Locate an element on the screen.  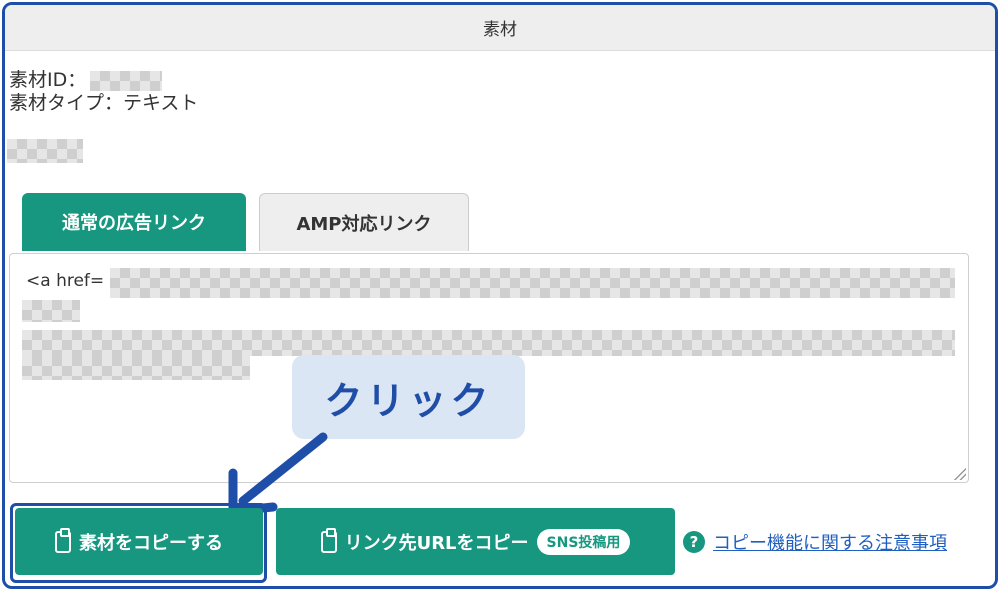
panel-title: 素材 is located at coordinates (500, 30).